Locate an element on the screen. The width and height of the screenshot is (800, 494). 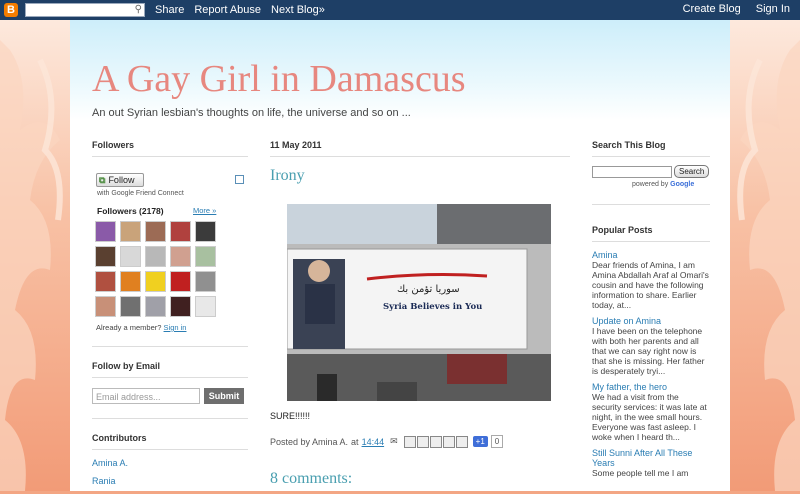
billboard-caption: Syria Believes in You is located at coordinates (432, 307).